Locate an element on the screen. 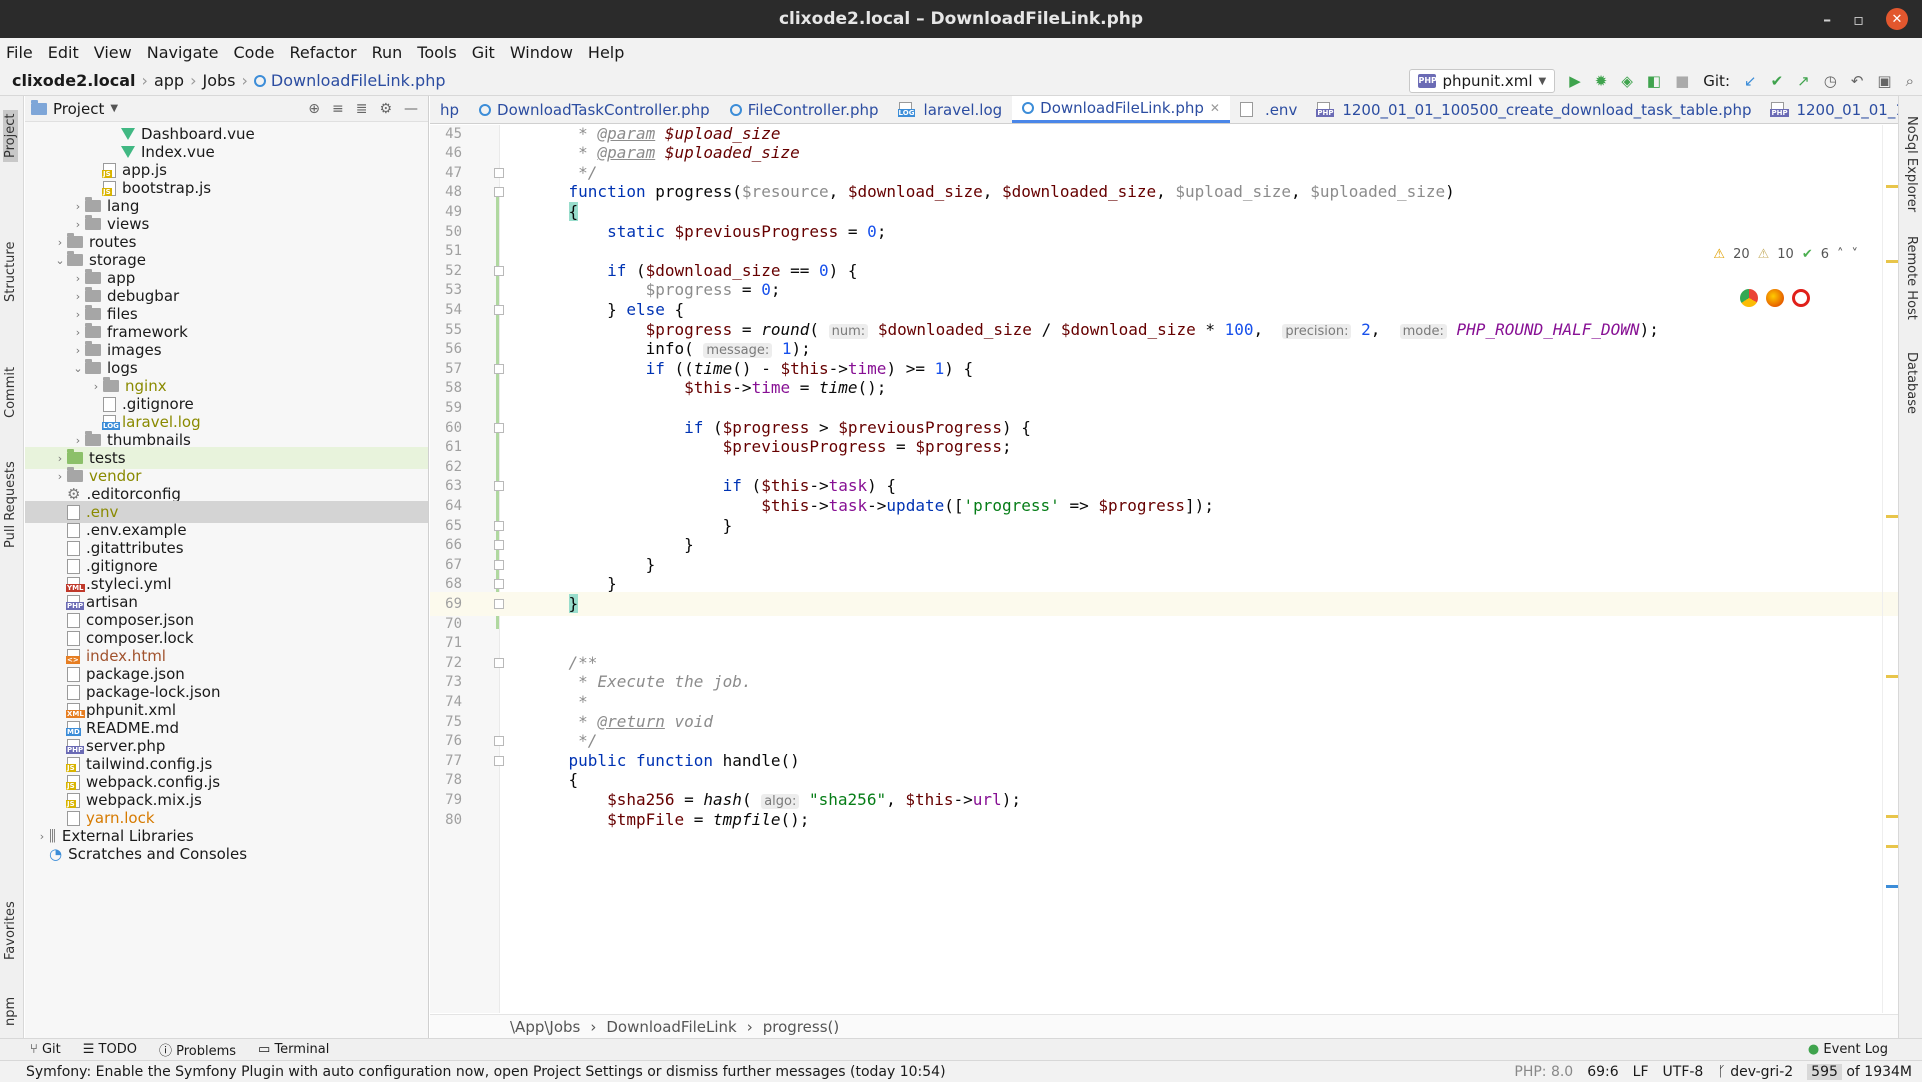 The width and height of the screenshot is (1922, 1082). debug-icon: ✹ is located at coordinates (1601, 81).